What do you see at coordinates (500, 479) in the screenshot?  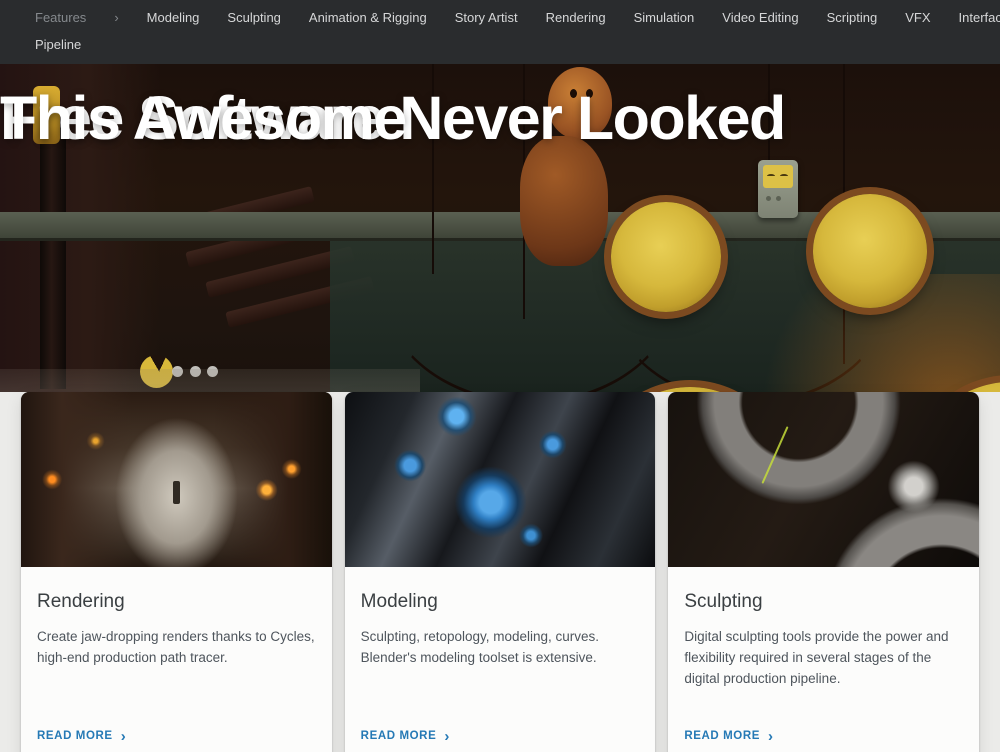 I see `modeling-card-image` at bounding box center [500, 479].